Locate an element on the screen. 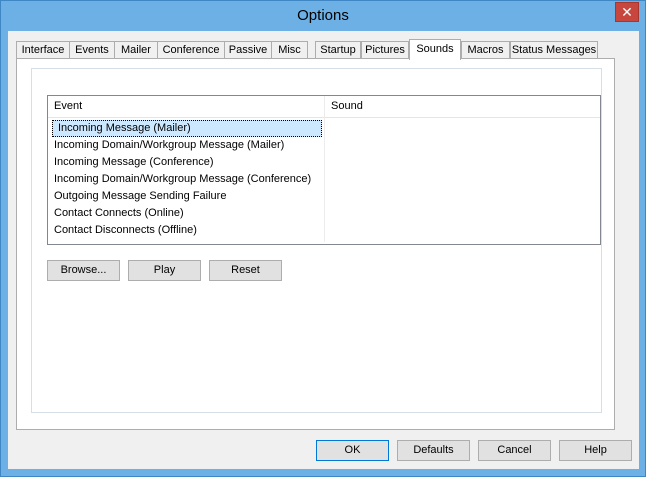 Image resolution: width=646 pixels, height=477 pixels. list-item-event: Incoming Message (Mailer) is located at coordinates (187, 128).